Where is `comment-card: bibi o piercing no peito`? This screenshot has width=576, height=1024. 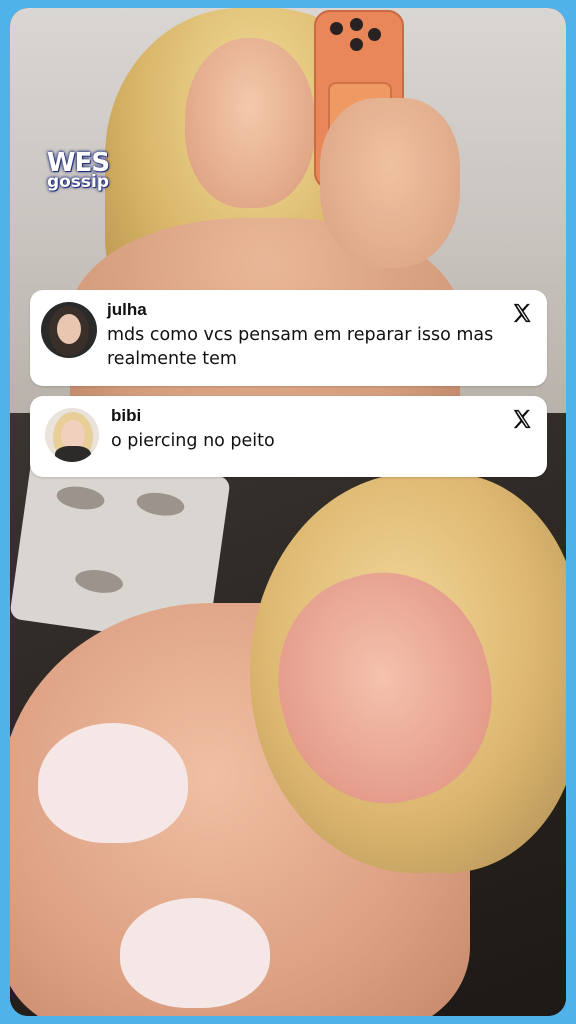 comment-card: bibi o piercing no peito is located at coordinates (288, 436).